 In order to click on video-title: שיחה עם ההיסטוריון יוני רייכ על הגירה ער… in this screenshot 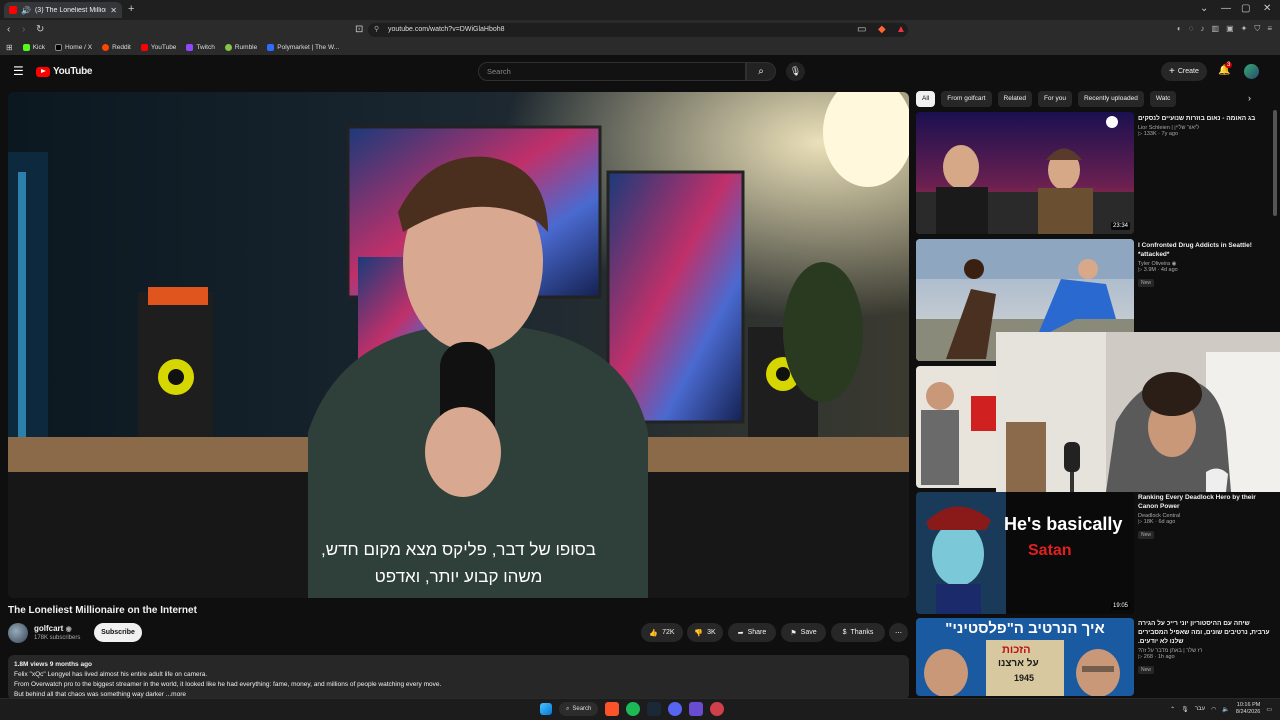, I will do `click(1204, 632)`.